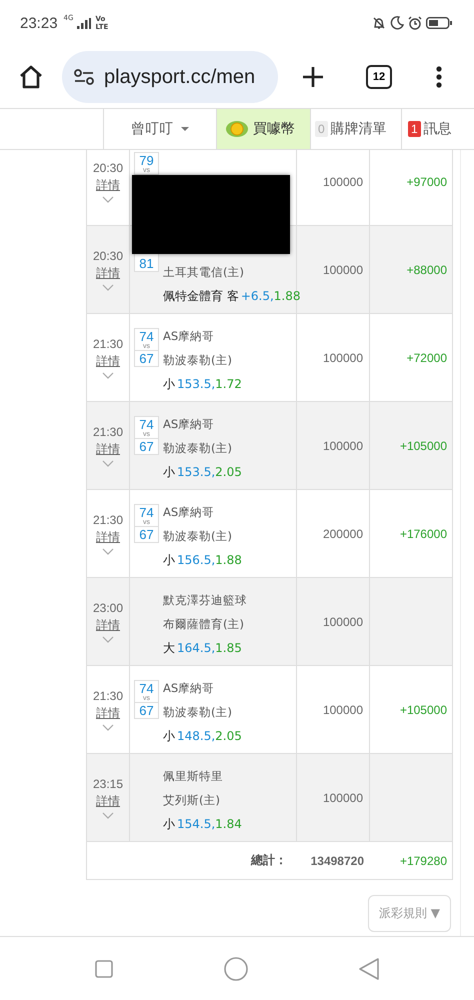 This screenshot has height=1000, width=474. Describe the element at coordinates (202, 384) in the screenshot. I see `bet-pick: 小 153.5,1.72` at that location.